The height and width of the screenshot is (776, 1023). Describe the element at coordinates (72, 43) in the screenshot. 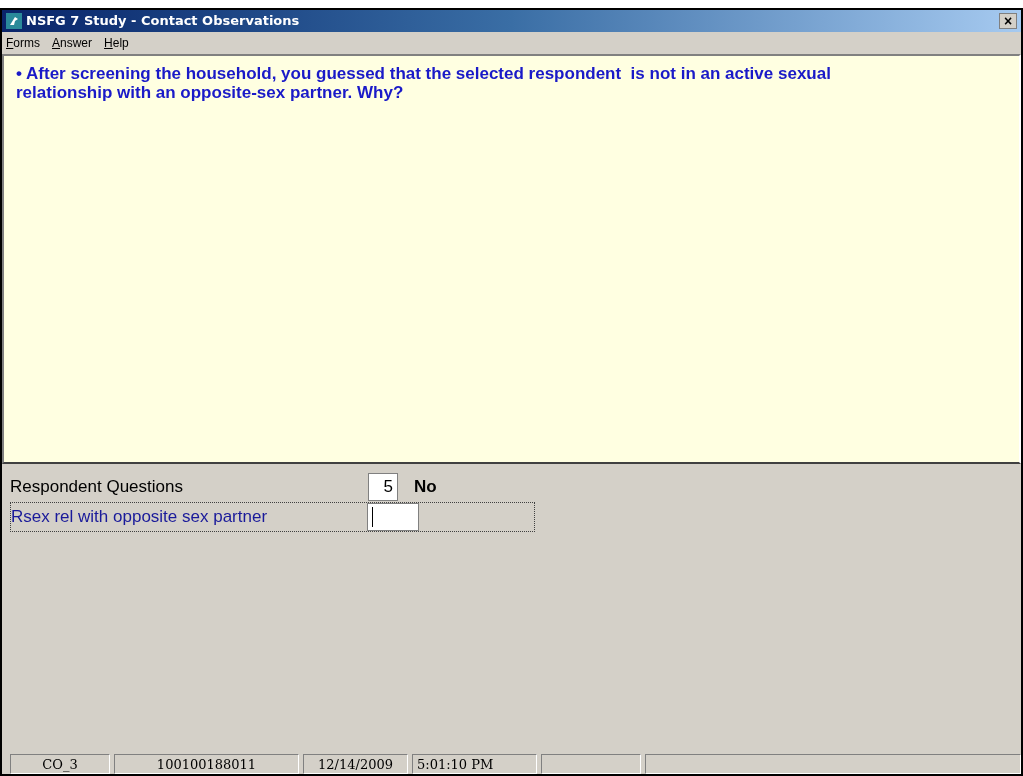

I see `menu-item: Answer` at that location.